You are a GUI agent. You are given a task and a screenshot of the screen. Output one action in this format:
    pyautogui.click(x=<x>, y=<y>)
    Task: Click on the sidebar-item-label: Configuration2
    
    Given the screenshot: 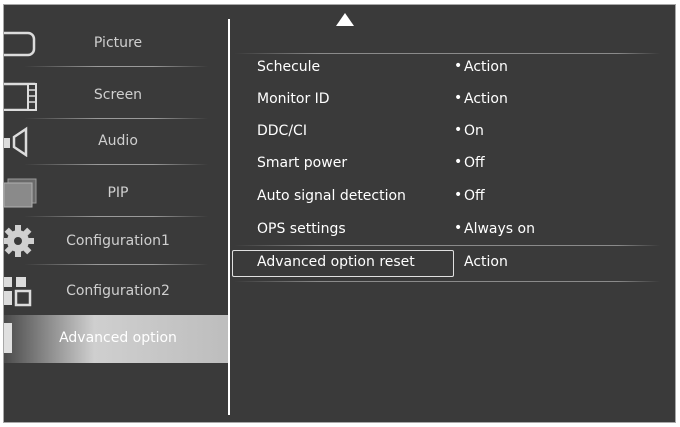 What is the action you would take?
    pyautogui.click(x=118, y=291)
    